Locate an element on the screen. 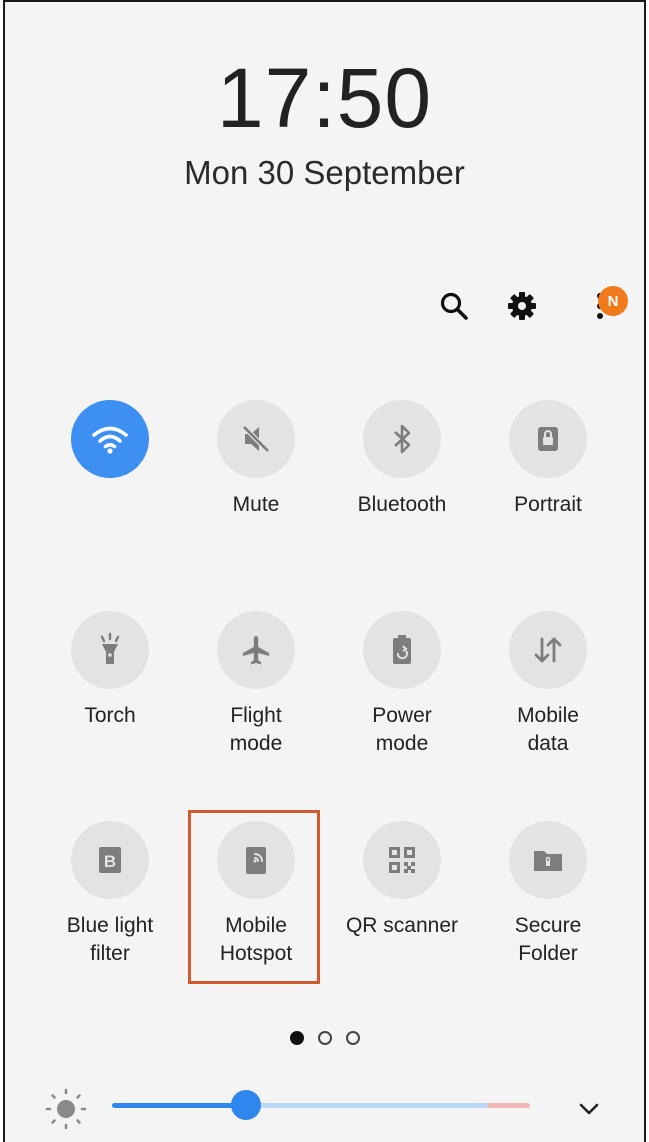  tile-portrait: Portrait is located at coordinates (548, 459).